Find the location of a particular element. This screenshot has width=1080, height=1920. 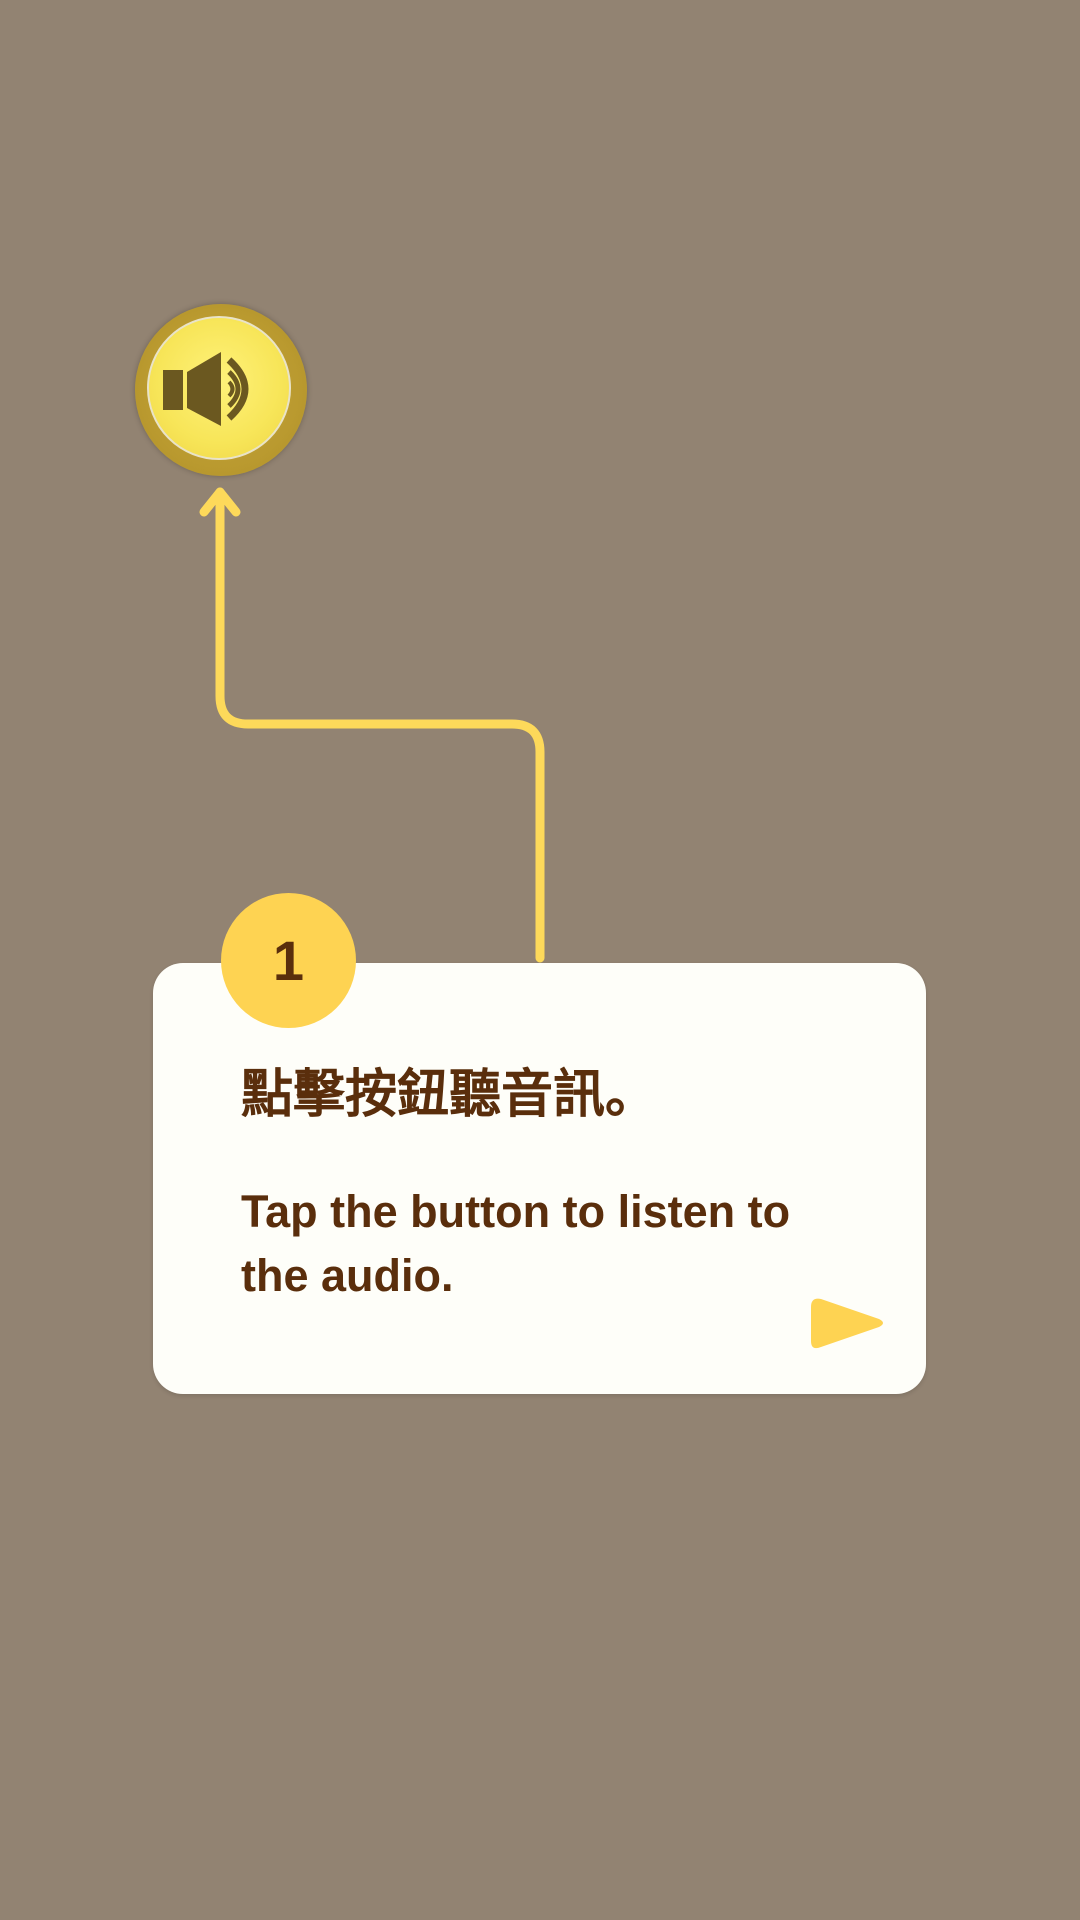

instruction-chinese: 點擊按鈕聽音訊。 is located at coordinates (449, 1095).